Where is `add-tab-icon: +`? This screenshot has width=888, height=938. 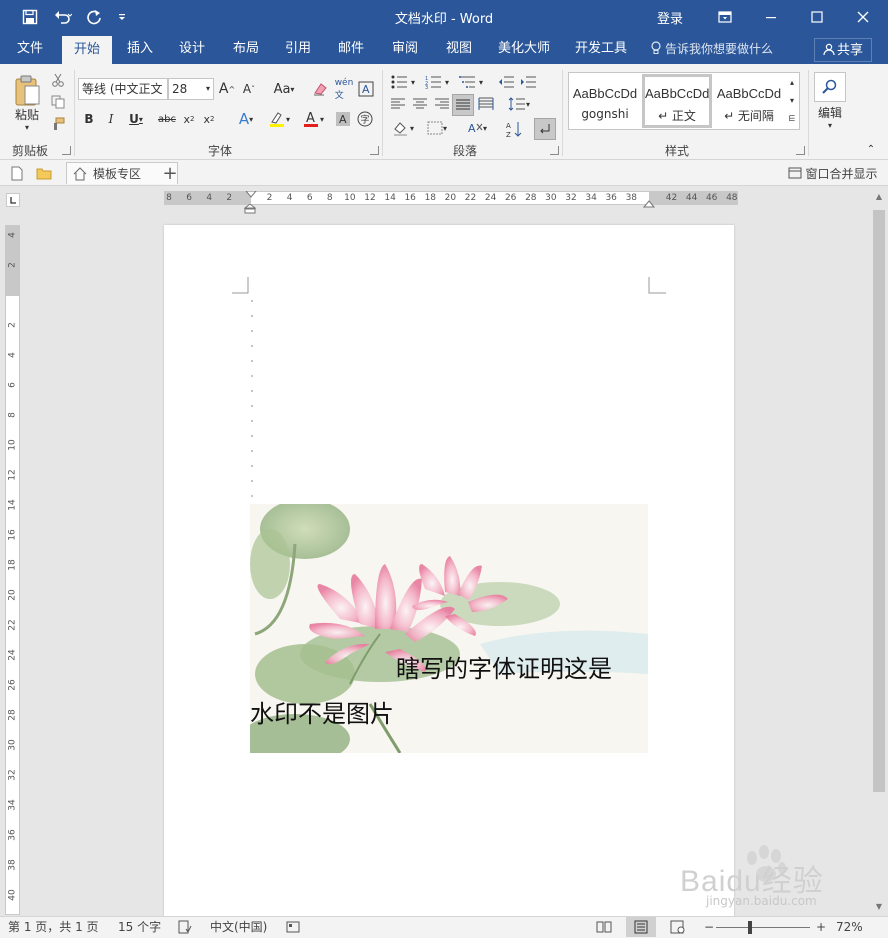 add-tab-icon: + is located at coordinates (170, 173).